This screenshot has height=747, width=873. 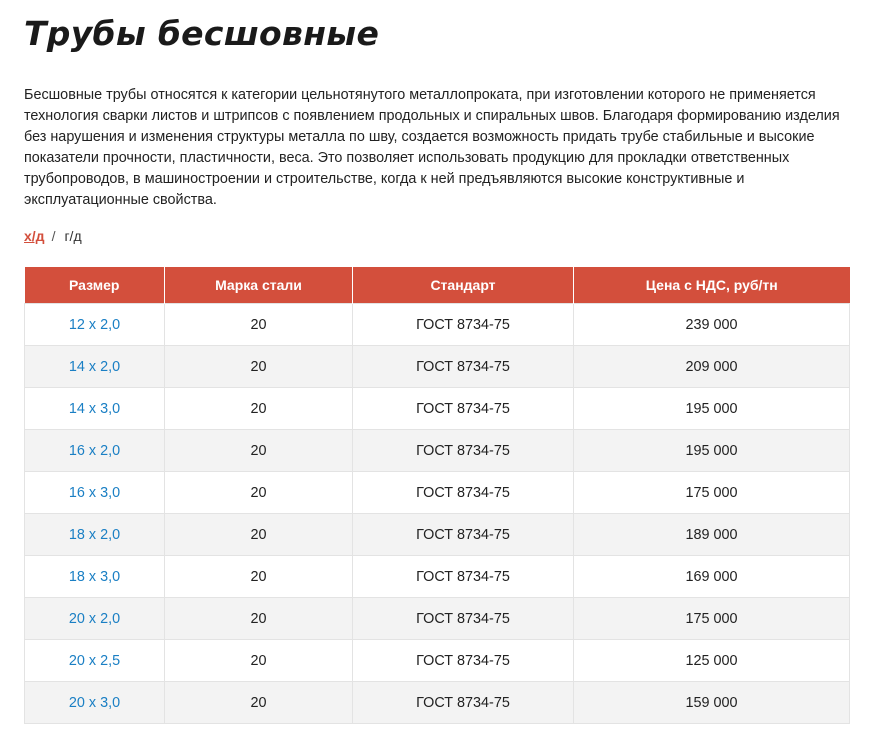 I want to click on table-row: 20 x 2,0 20 ГОСТ 8734-75 175 000, so click(x=437, y=618).